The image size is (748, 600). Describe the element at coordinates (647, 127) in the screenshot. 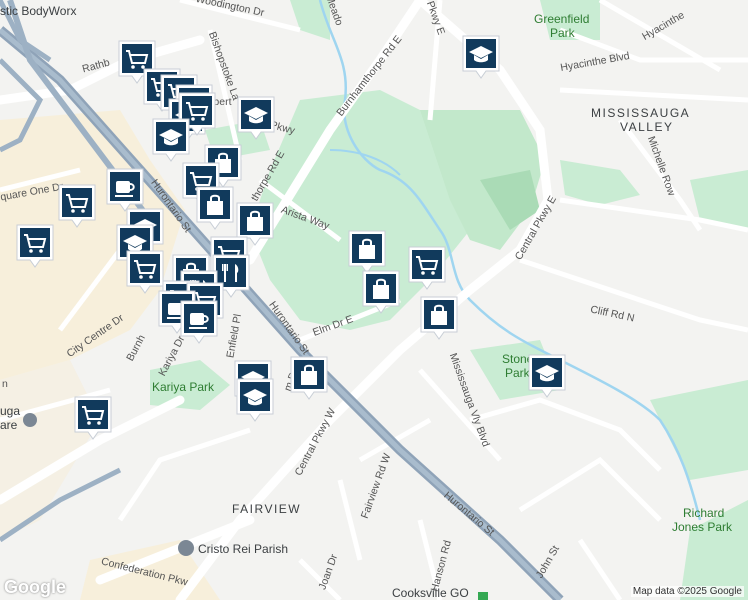

I see `area-label: VALLEY` at that location.